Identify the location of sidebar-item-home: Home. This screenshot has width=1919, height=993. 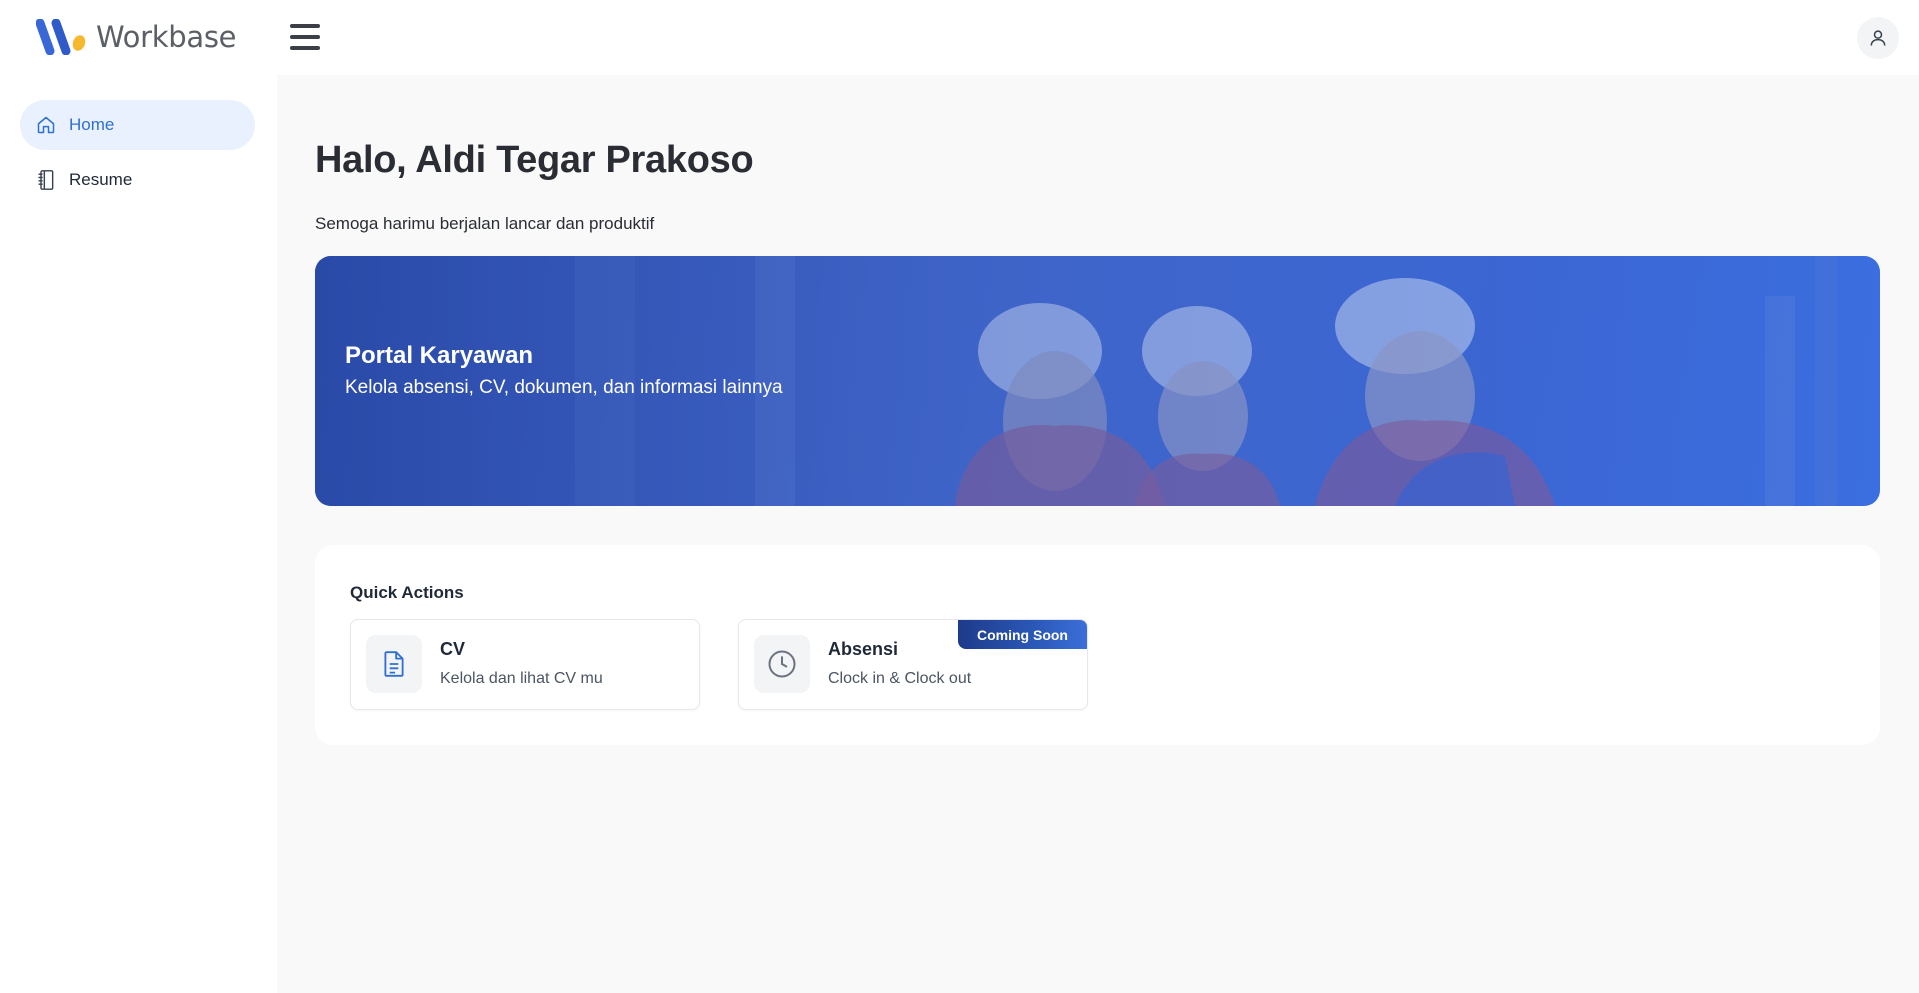
(137, 125).